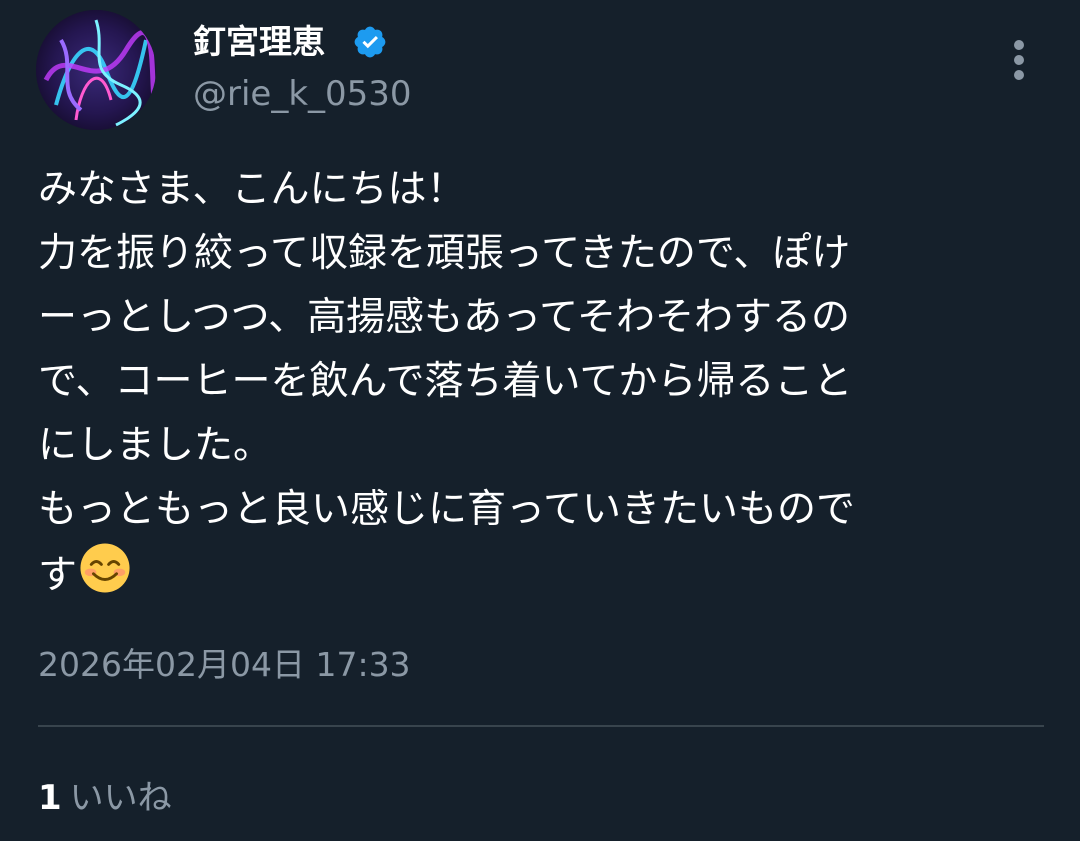 The image size is (1080, 841). I want to click on likes-count: 1, so click(50, 798).